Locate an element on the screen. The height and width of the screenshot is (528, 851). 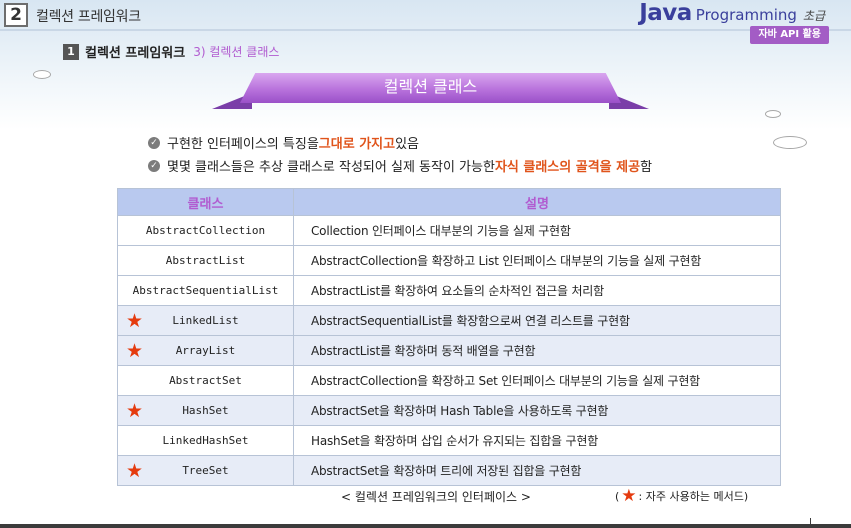
class-name-cell: ★ HashSet is located at coordinates (205, 410).